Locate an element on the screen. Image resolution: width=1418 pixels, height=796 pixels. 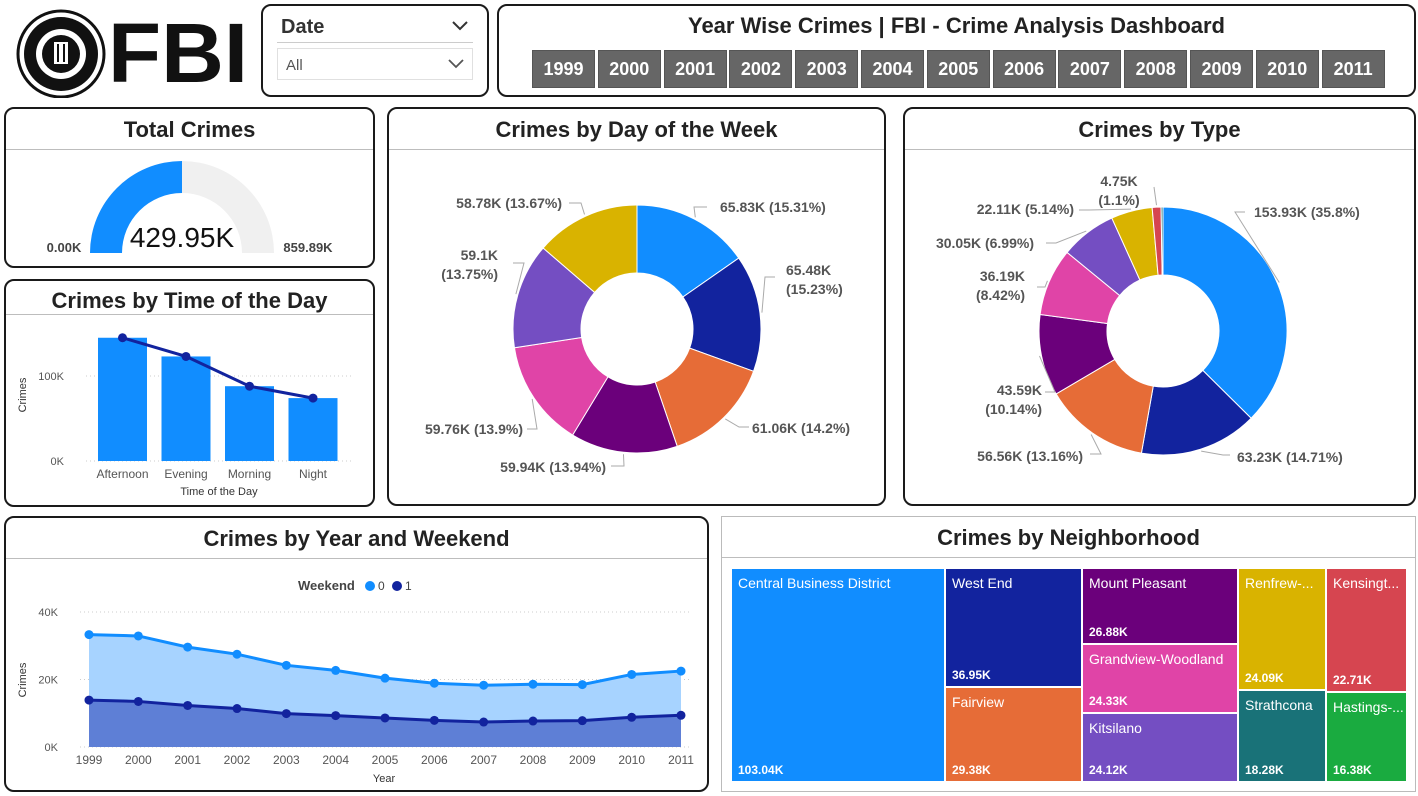
year-button-2009: 2009 is located at coordinates (1221, 69).